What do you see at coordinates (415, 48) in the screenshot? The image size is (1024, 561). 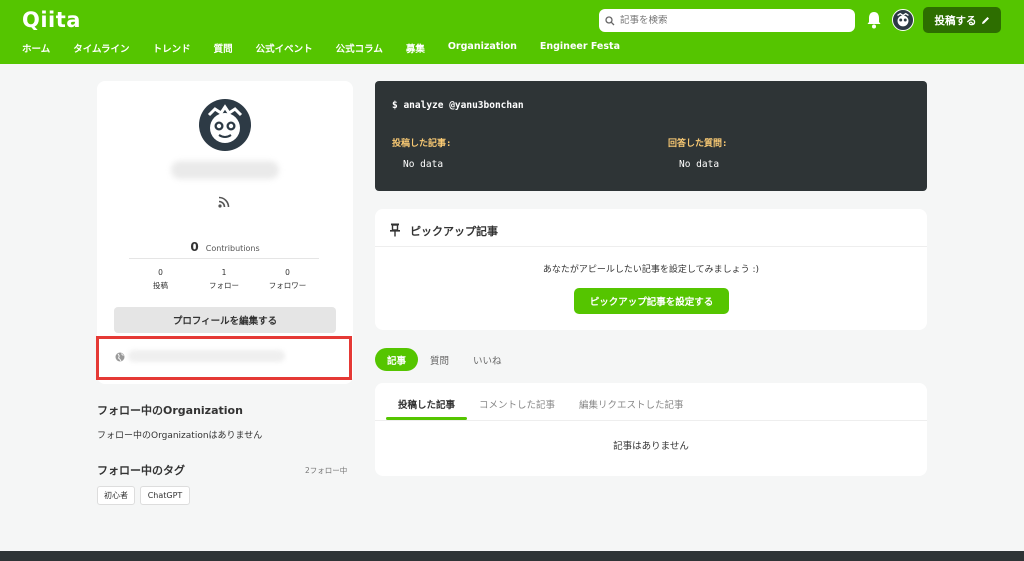 I see `nav-recruit: 募集` at bounding box center [415, 48].